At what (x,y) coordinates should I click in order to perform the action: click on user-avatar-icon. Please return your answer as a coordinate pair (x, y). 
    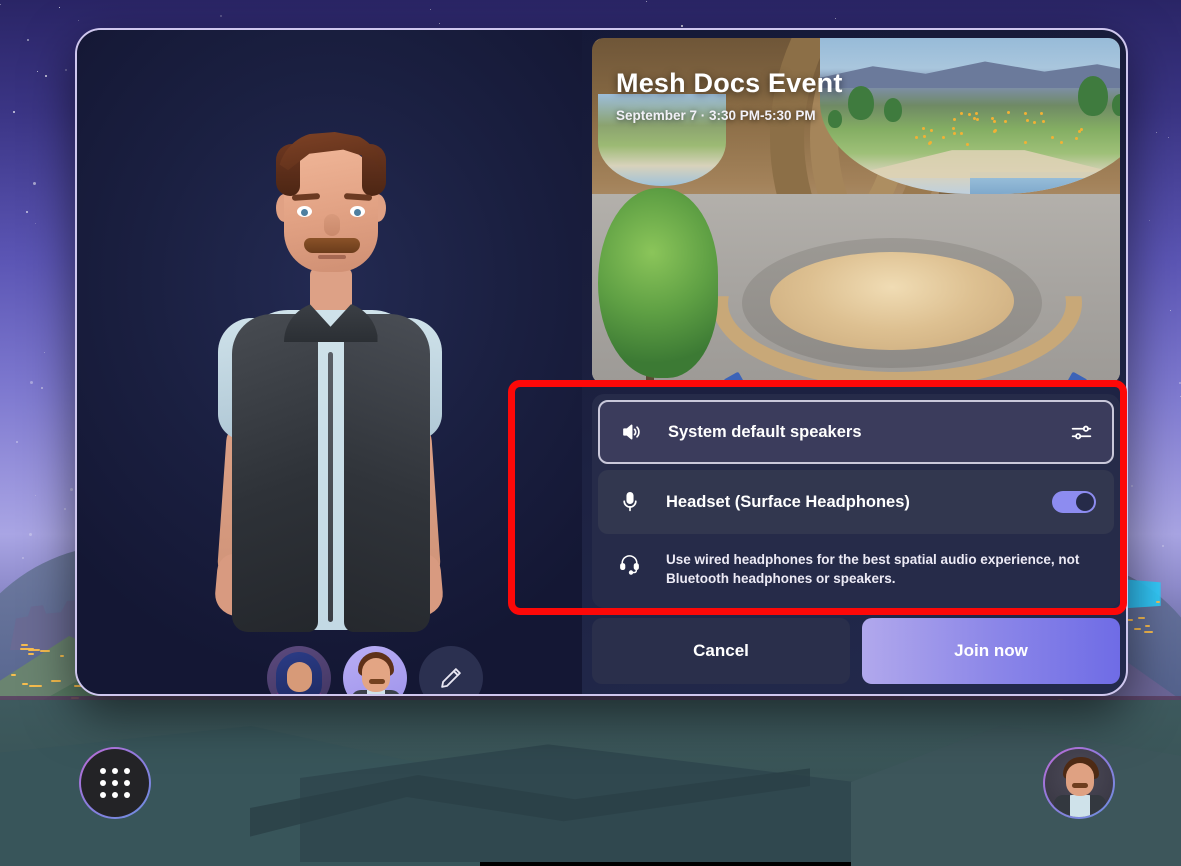
    Looking at the image, I should click on (1079, 783).